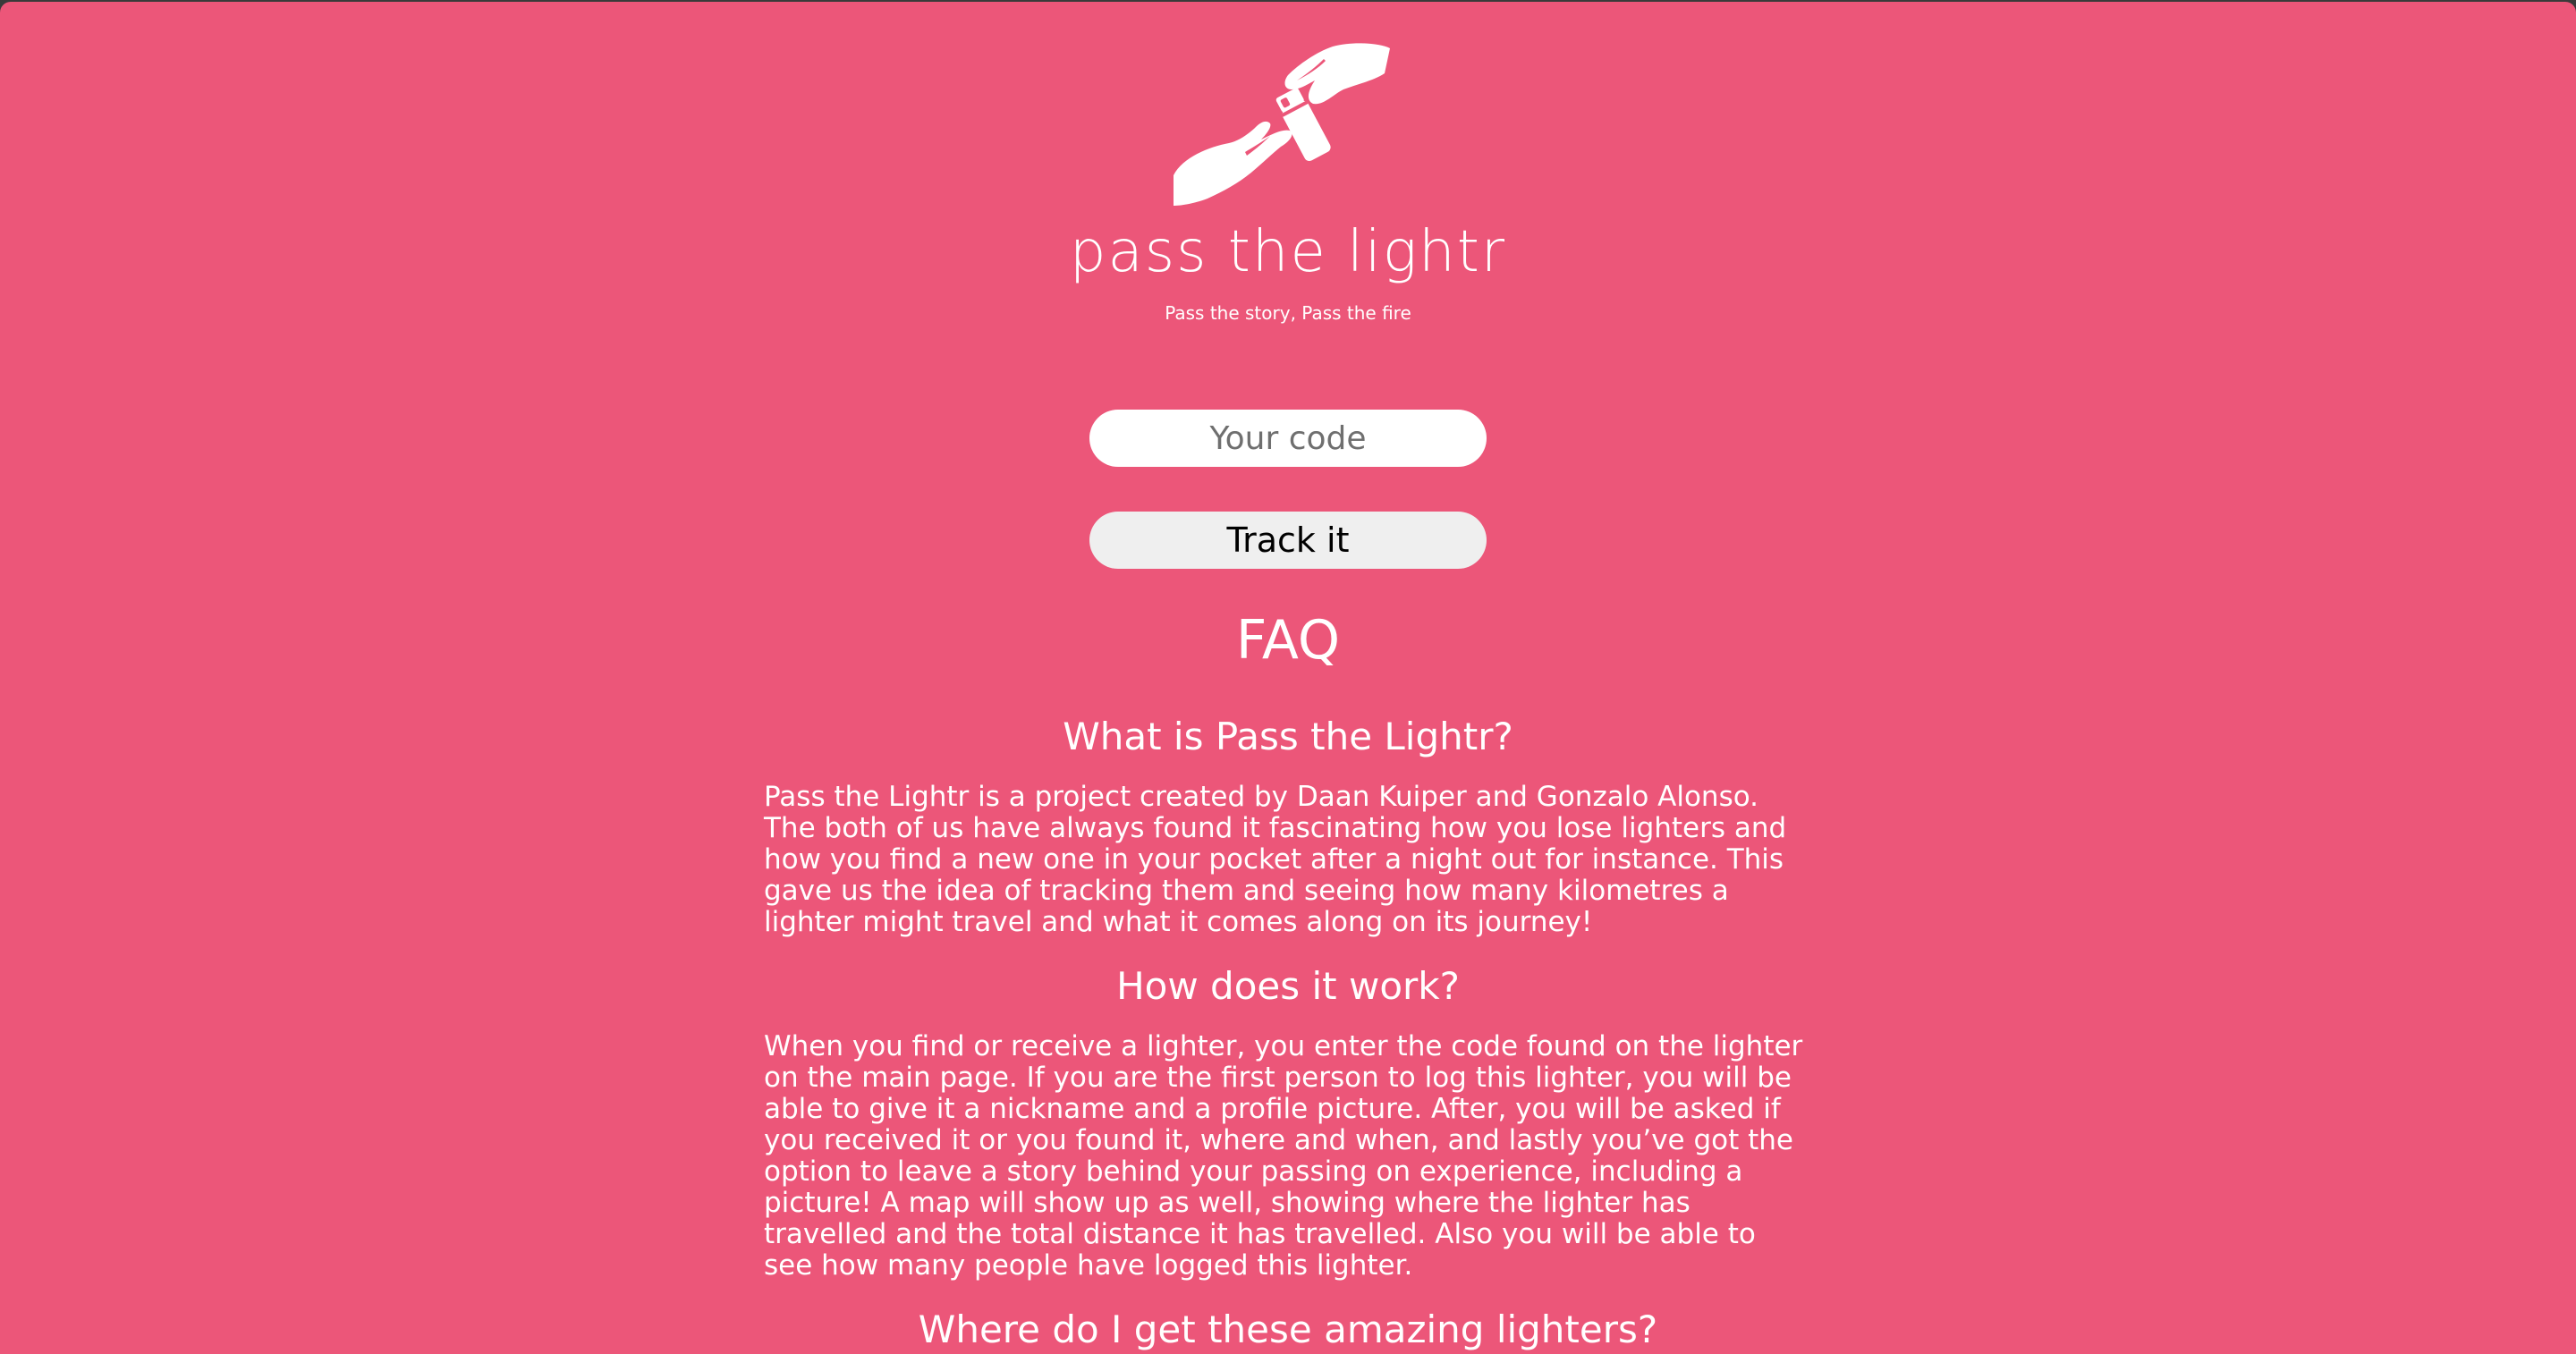  What do you see at coordinates (1288, 540) in the screenshot?
I see `track-it-button: Track it` at bounding box center [1288, 540].